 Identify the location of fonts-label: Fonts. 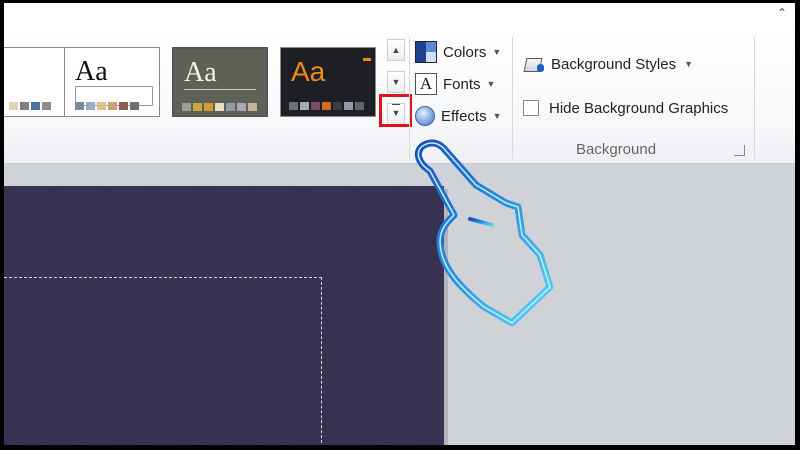
(462, 84).